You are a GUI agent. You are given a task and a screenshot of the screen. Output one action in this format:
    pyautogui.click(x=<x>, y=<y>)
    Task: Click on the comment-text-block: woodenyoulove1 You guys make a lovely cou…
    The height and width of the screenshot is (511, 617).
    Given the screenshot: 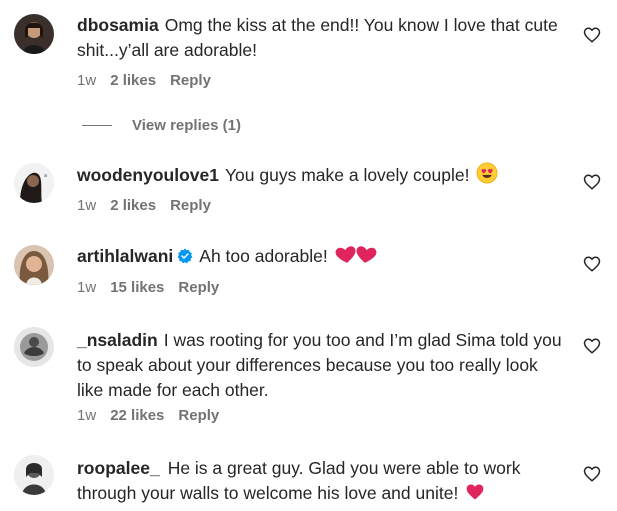 What is the action you would take?
    pyautogui.click(x=322, y=175)
    